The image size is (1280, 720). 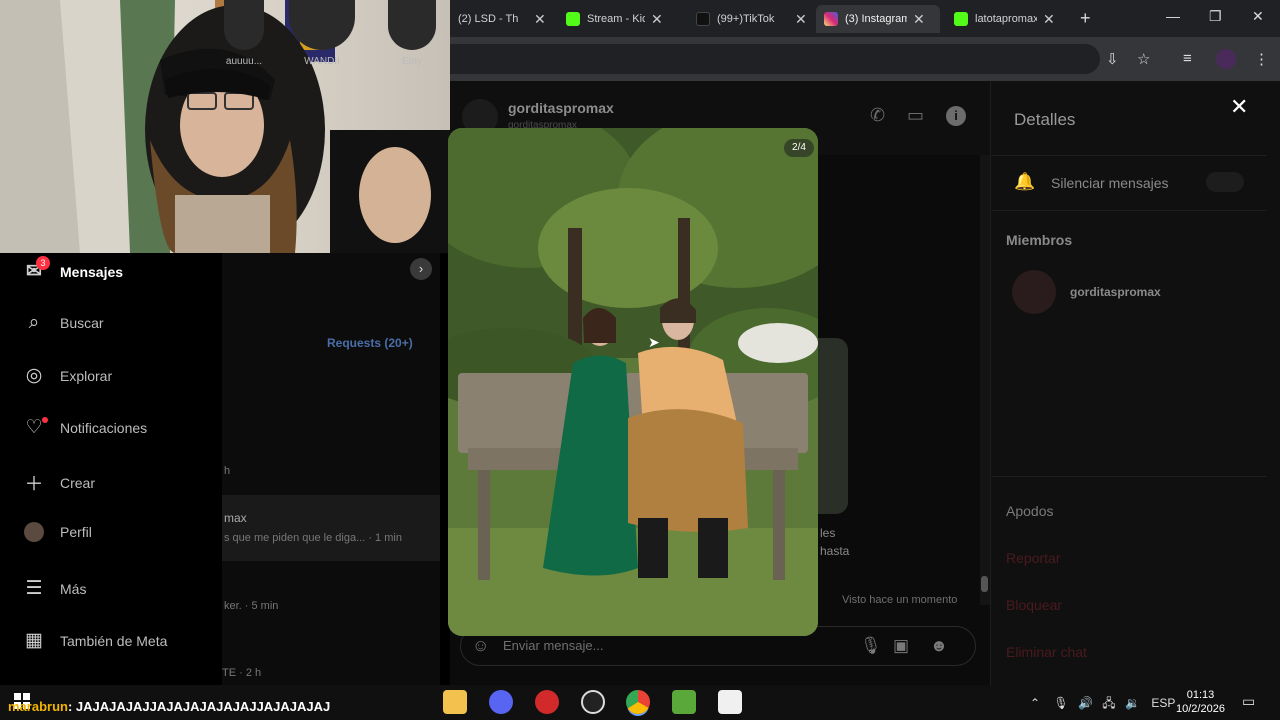 What do you see at coordinates (227, 471) in the screenshot?
I see `conversation-fragment: h` at bounding box center [227, 471].